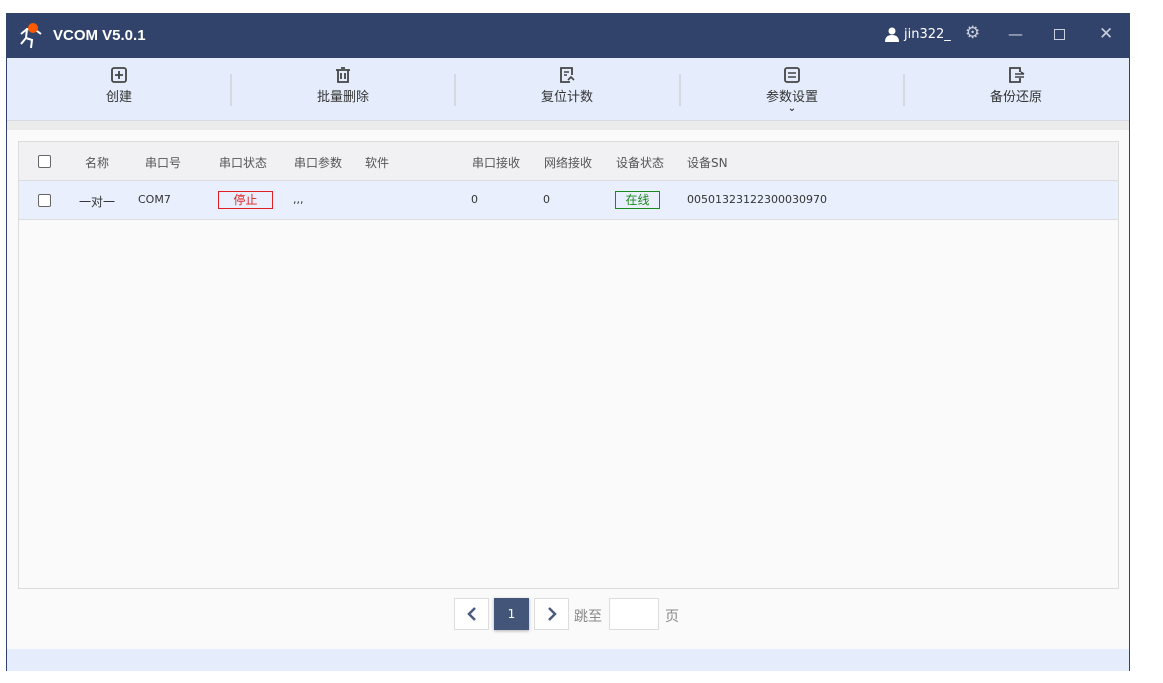 The image size is (1163, 683). What do you see at coordinates (44, 200) in the screenshot?
I see `row-checkbox` at bounding box center [44, 200].